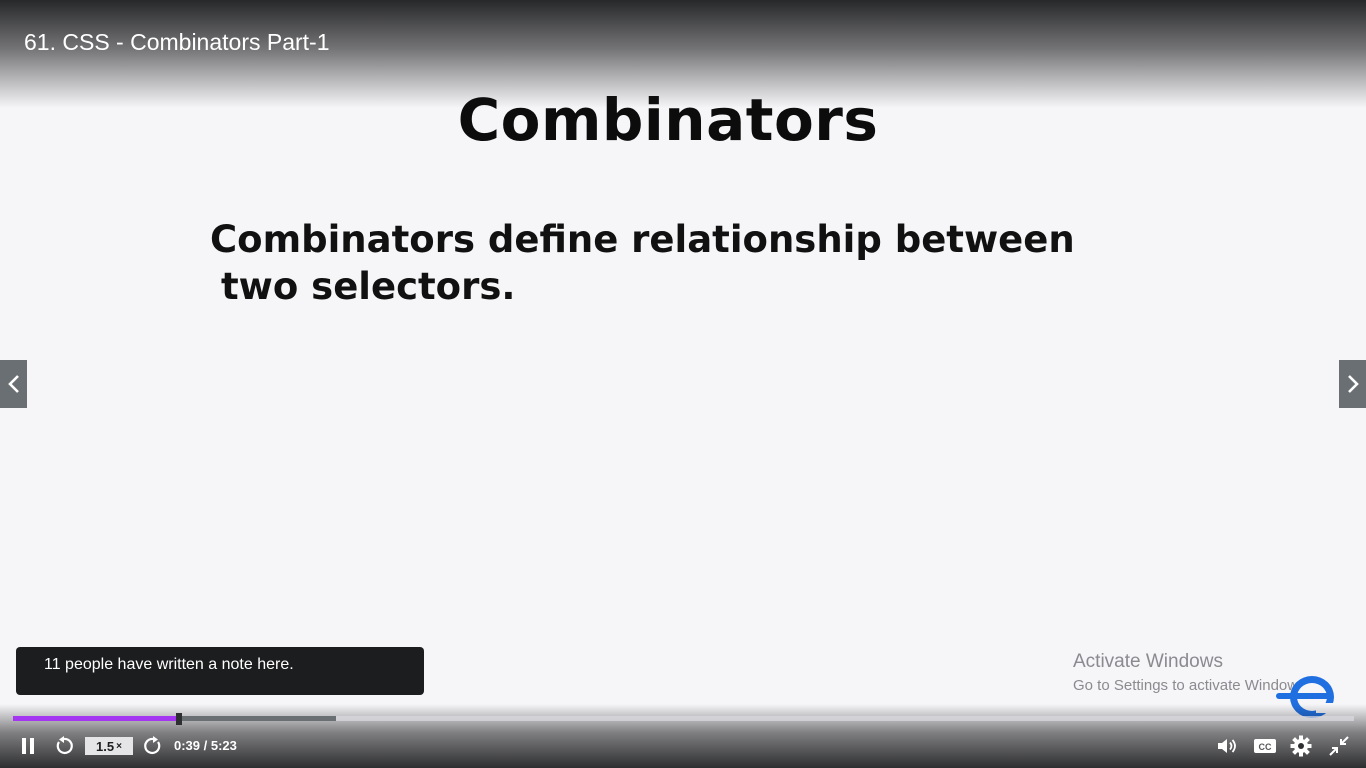  I want to click on slide-body-line-2: two selectors., so click(368, 286).